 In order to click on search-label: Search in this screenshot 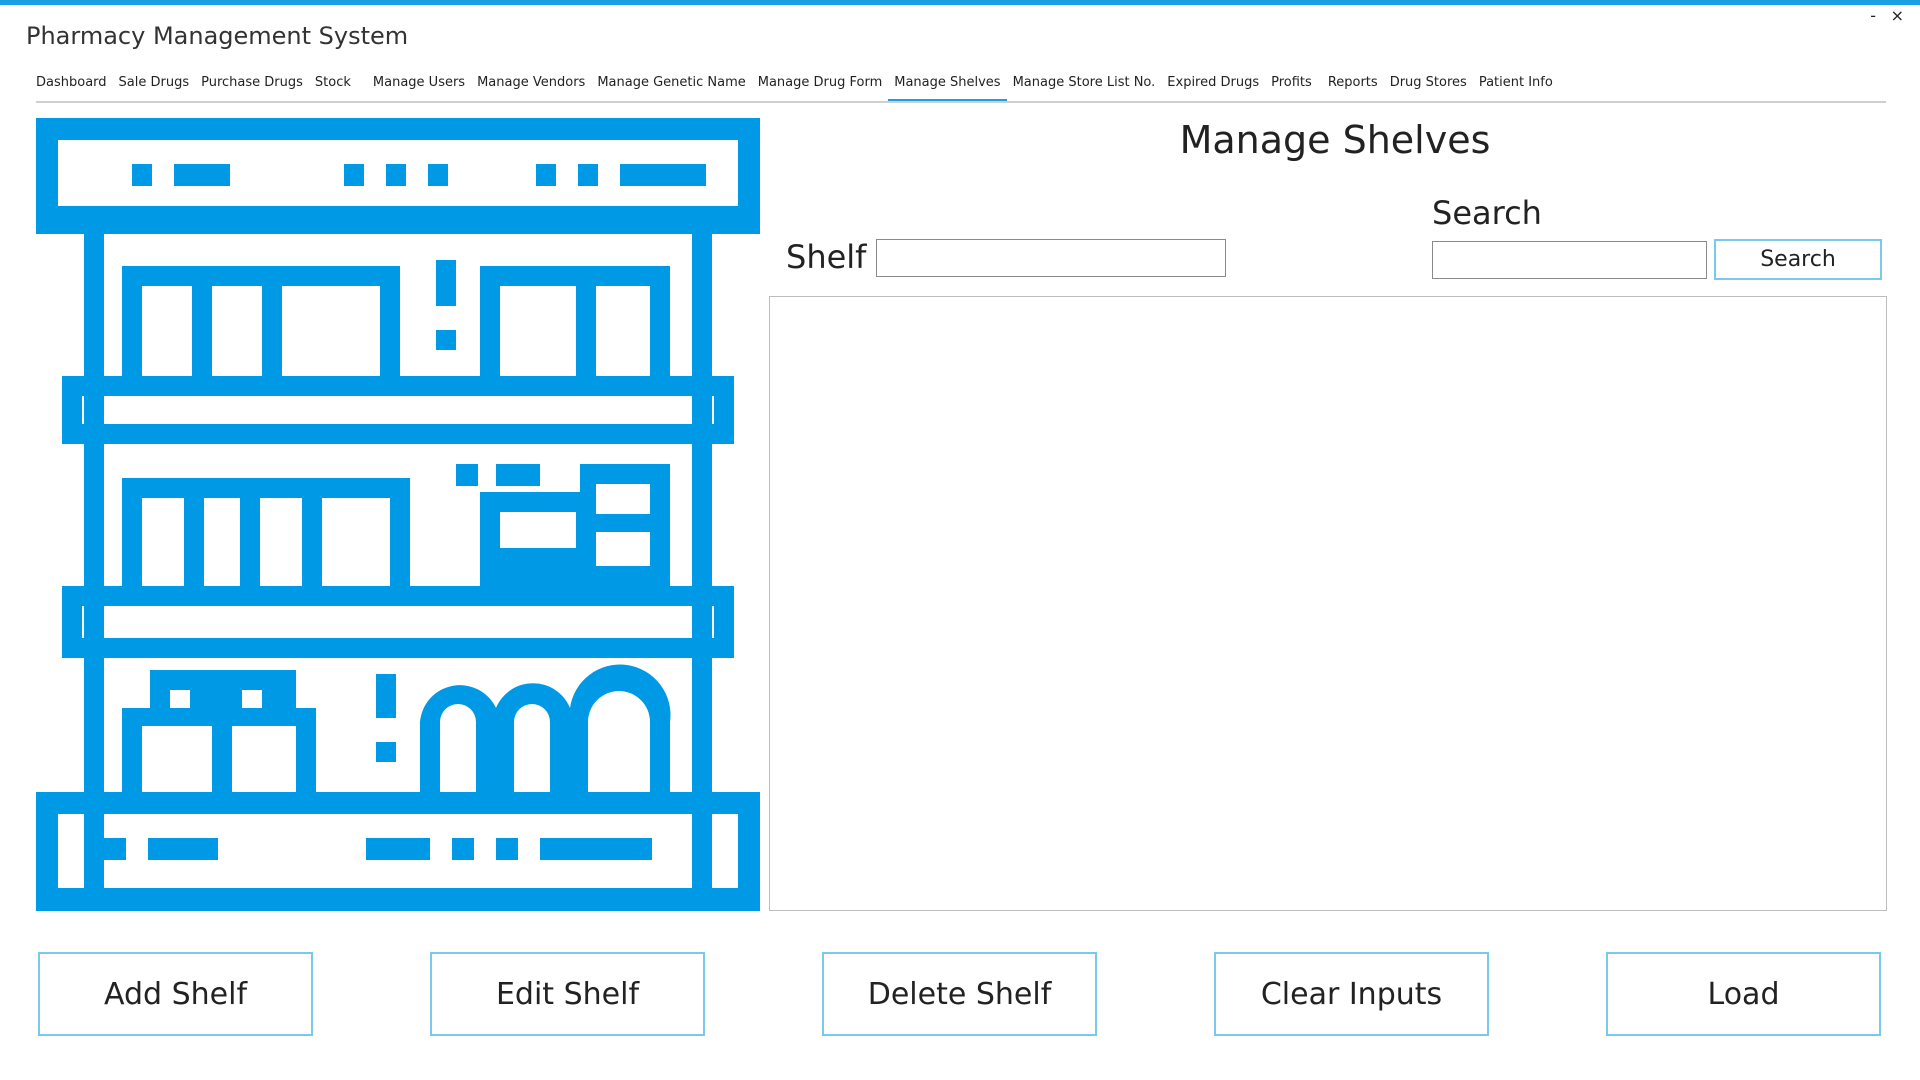, I will do `click(1487, 213)`.